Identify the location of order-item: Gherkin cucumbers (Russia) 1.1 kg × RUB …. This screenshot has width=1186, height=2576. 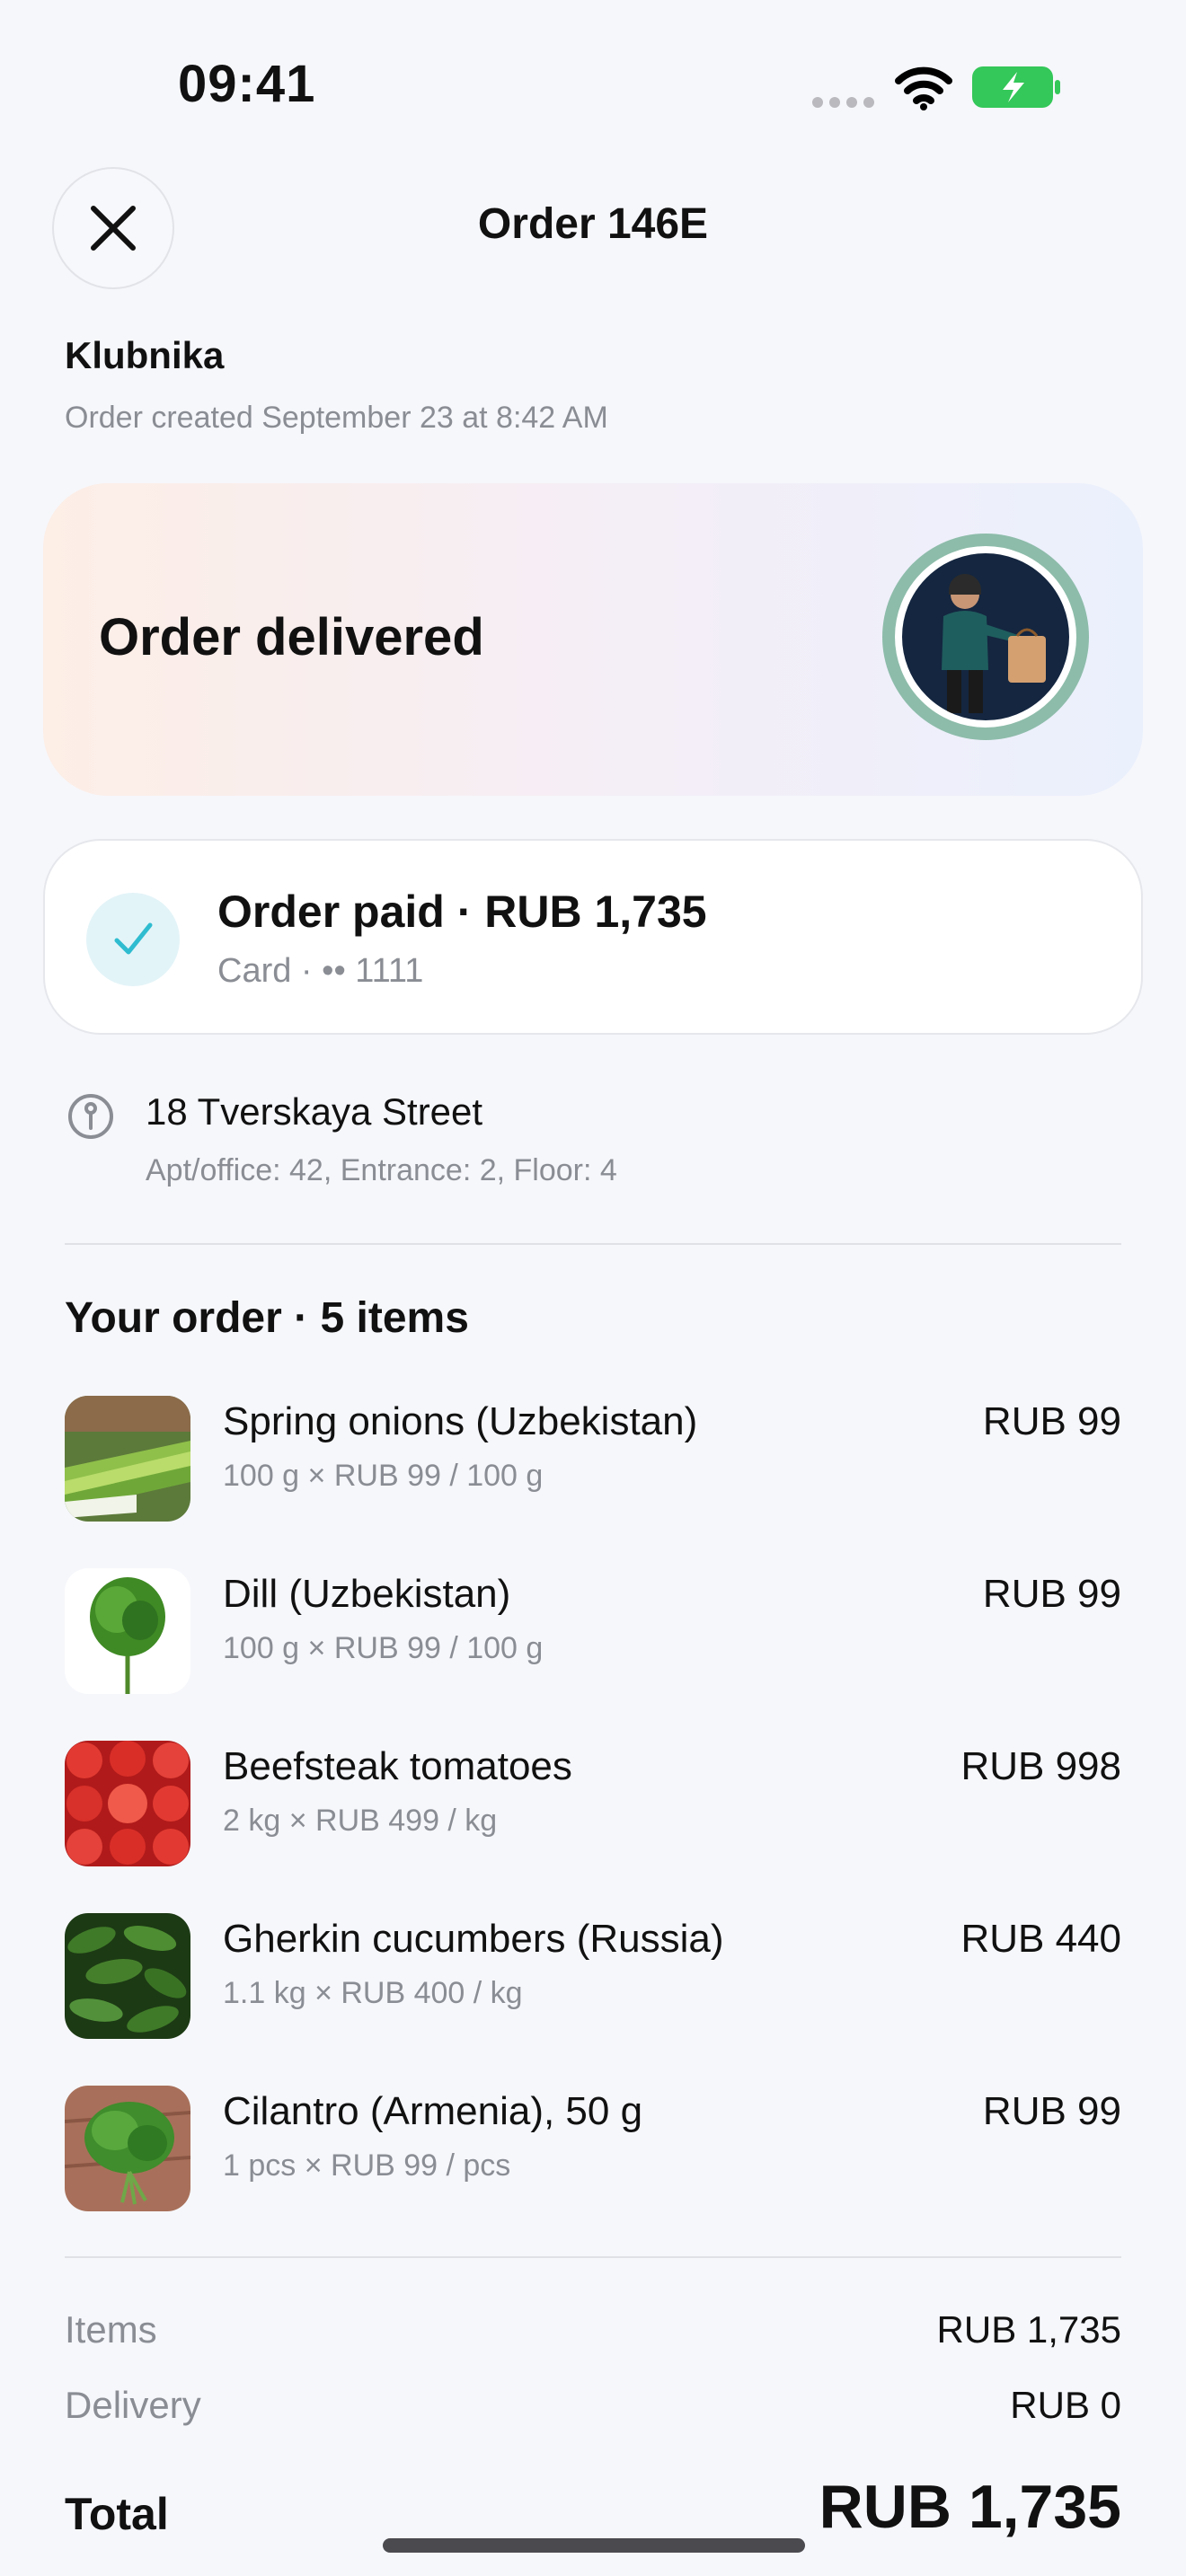
(593, 1976).